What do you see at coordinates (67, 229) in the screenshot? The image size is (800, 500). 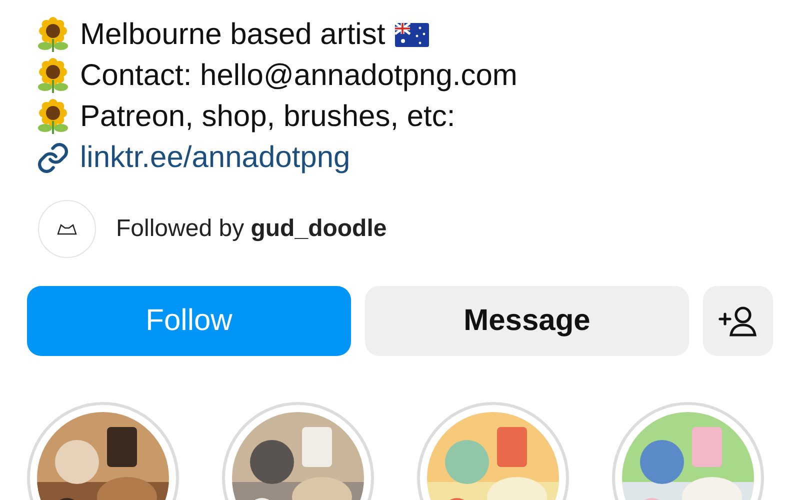 I see `cat-icon` at bounding box center [67, 229].